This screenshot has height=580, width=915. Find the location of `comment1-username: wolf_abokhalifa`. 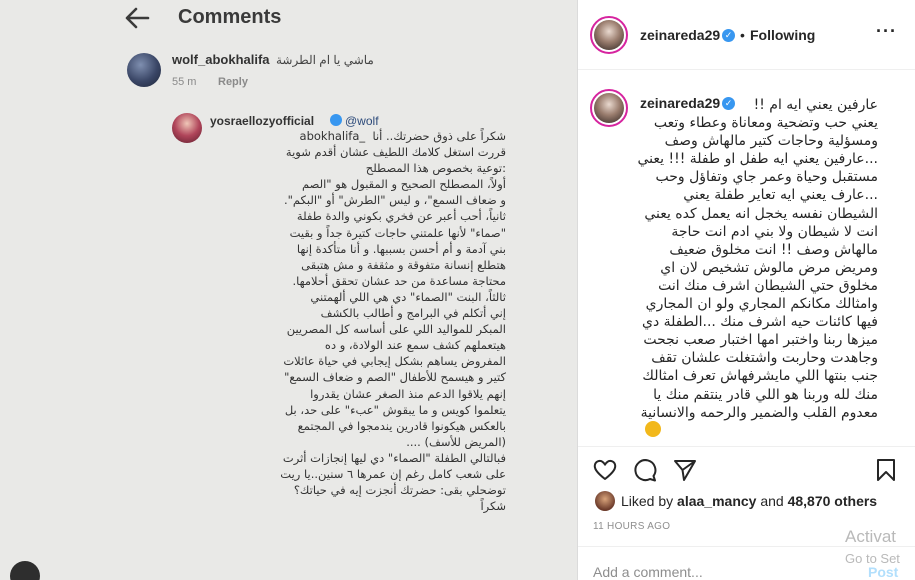

comment1-username: wolf_abokhalifa is located at coordinates (221, 59).